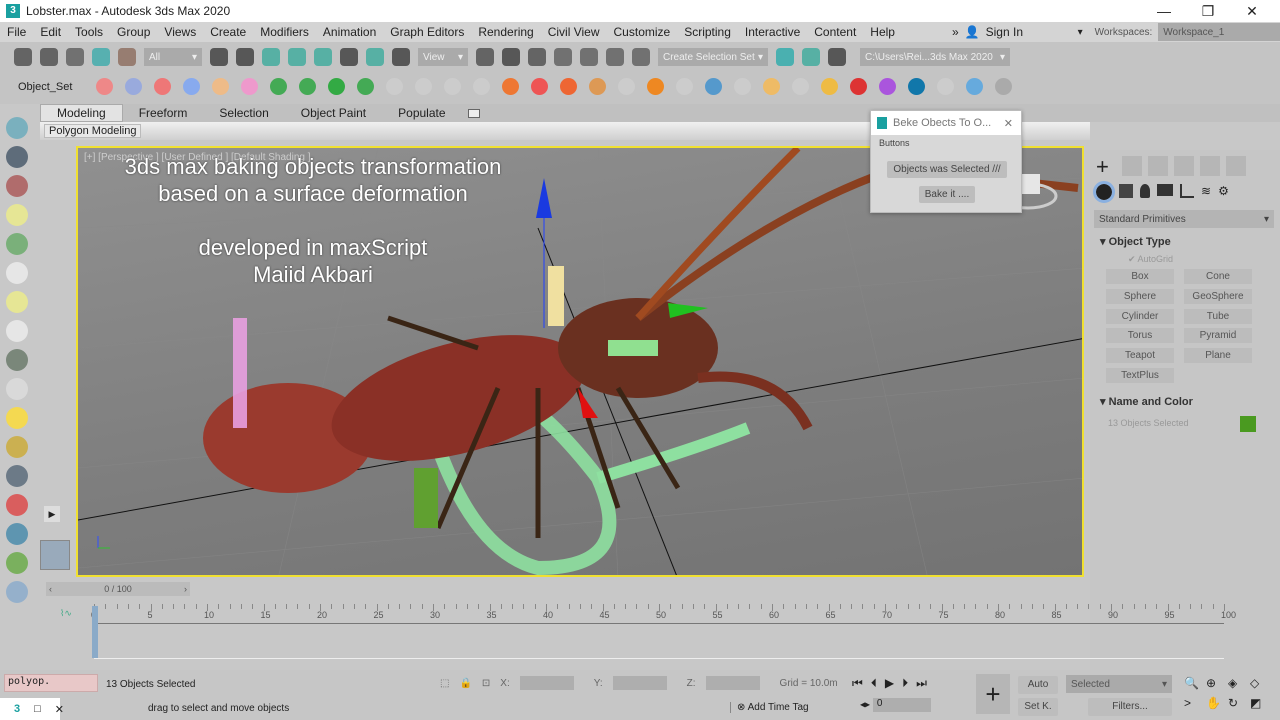 The width and height of the screenshot is (1280, 720). I want to click on key-filter-dropdown: Selected ▾, so click(1119, 684).